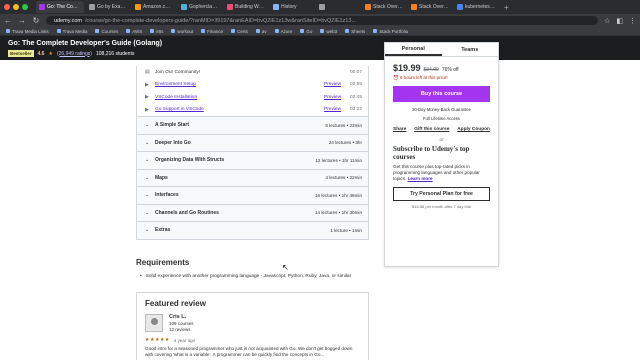  I want to click on browser-tab: kubernetes - Google, so click(476, 7).